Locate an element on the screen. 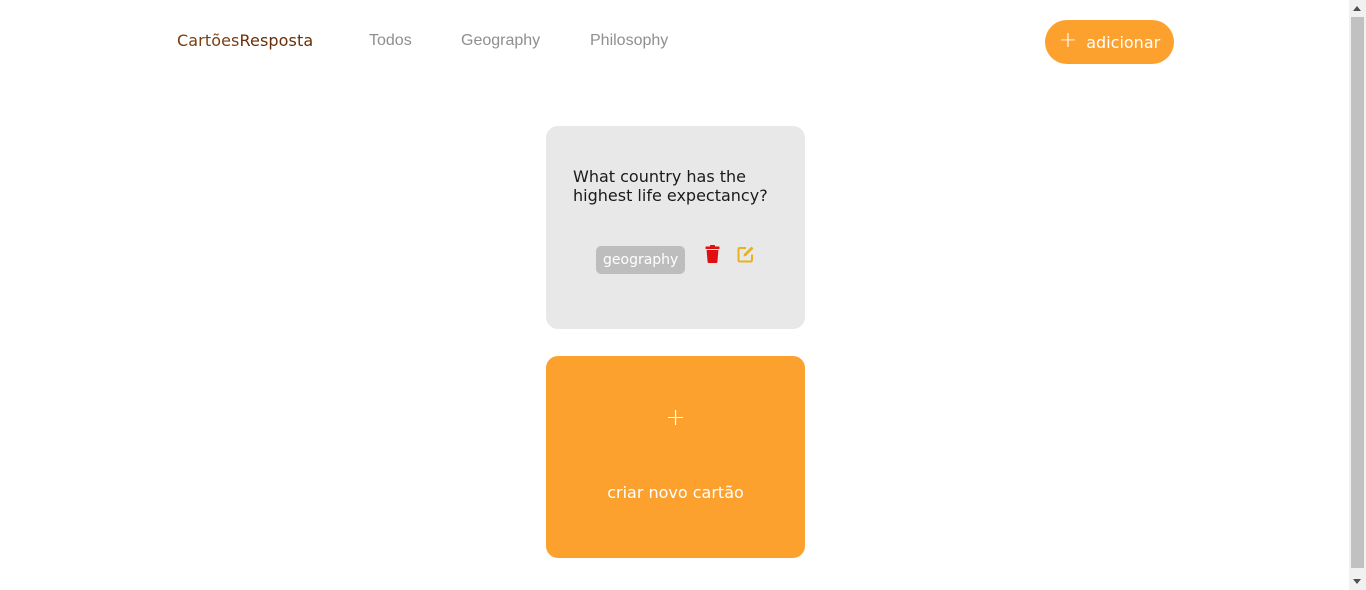 This screenshot has height=590, width=1366. nav-item-geography: Geography is located at coordinates (500, 41).